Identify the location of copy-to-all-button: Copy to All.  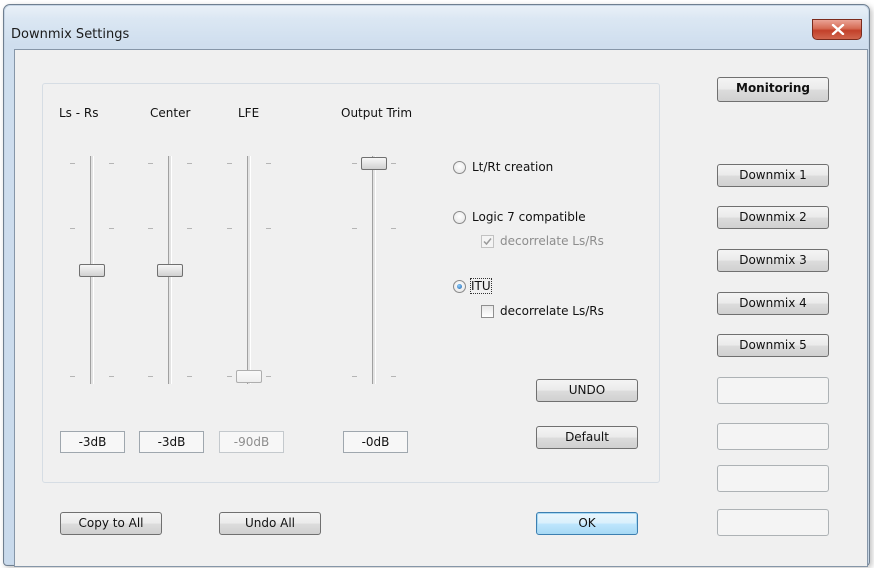
(111, 523).